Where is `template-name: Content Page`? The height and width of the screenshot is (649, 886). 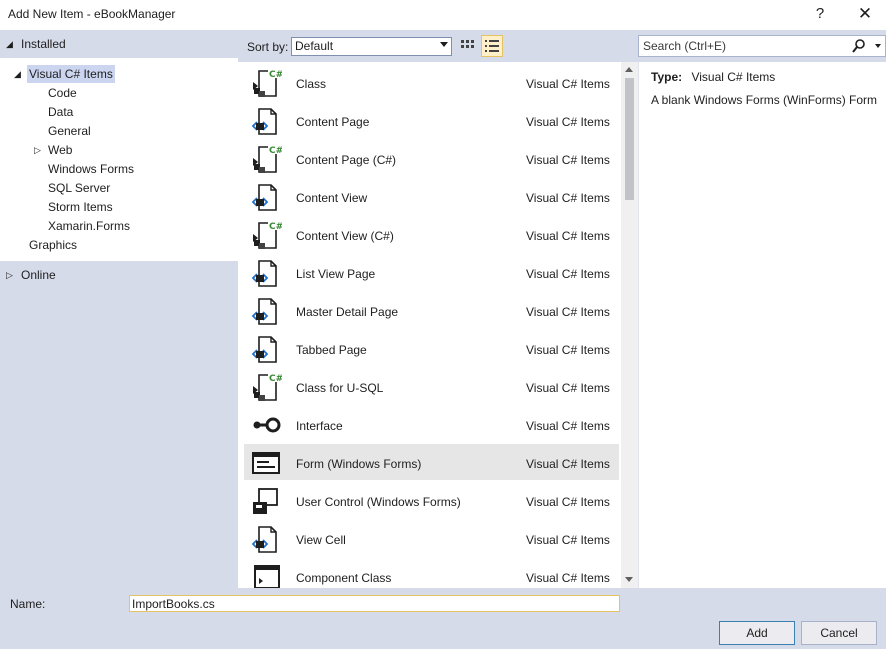 template-name: Content Page is located at coordinates (333, 122).